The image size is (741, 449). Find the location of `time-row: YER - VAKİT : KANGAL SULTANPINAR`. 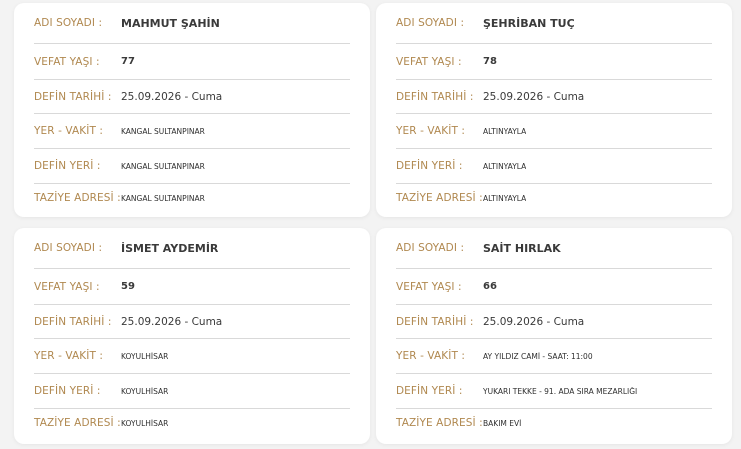

time-row: YER - VAKİT : KANGAL SULTANPINAR is located at coordinates (192, 131).